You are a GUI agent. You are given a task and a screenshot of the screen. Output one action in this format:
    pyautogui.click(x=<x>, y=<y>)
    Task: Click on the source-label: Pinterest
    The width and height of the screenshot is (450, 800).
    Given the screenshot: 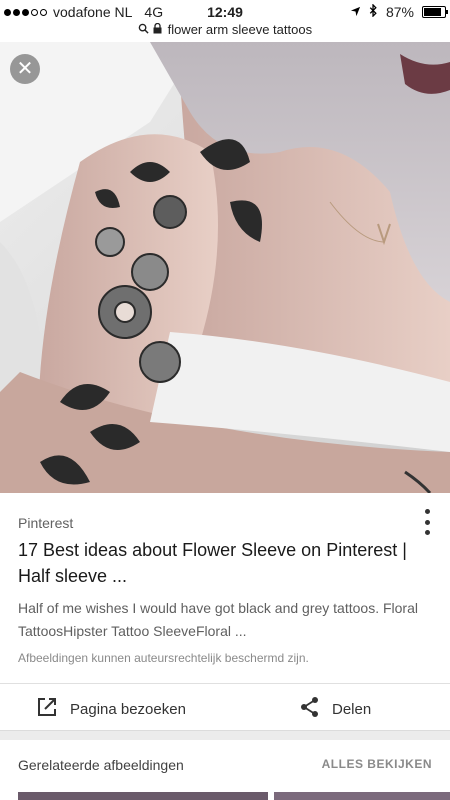 What is the action you would take?
    pyautogui.click(x=45, y=523)
    